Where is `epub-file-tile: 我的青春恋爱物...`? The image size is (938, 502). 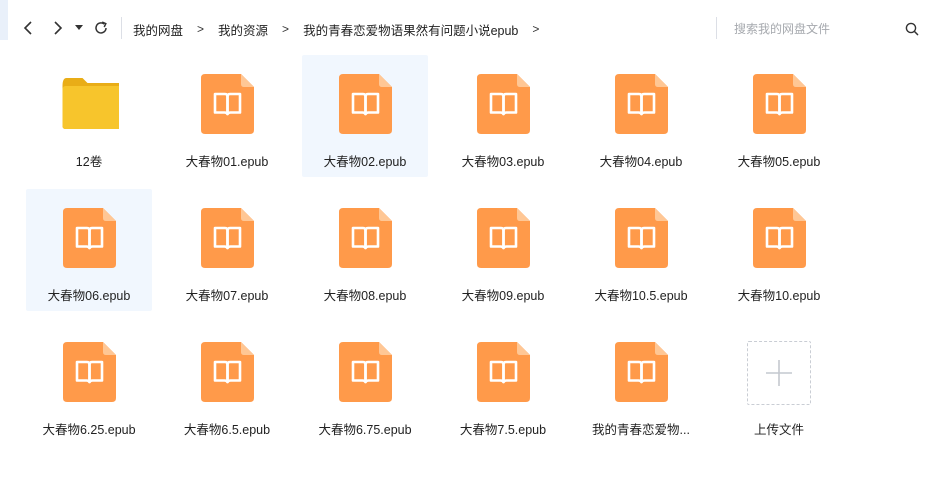 epub-file-tile: 我的青春恋爱物... is located at coordinates (641, 384).